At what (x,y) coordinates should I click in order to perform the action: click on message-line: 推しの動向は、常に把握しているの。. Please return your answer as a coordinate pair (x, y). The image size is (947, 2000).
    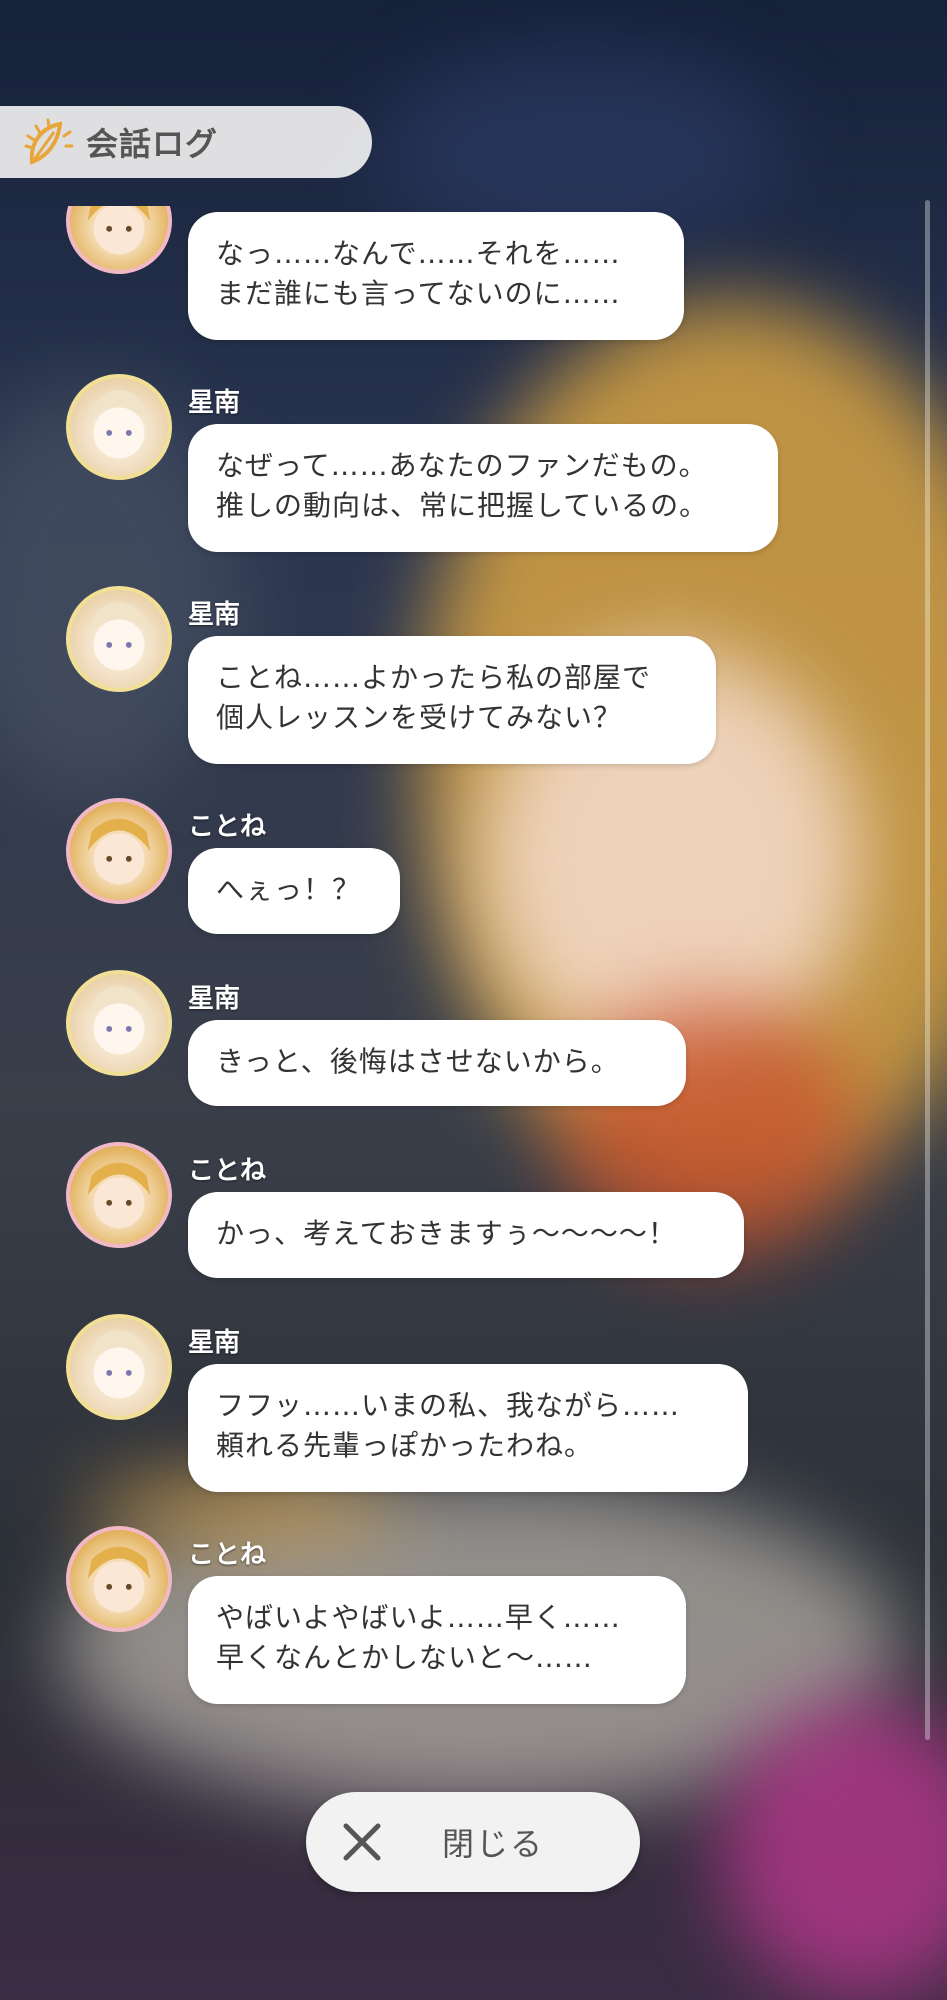
    Looking at the image, I should click on (462, 505).